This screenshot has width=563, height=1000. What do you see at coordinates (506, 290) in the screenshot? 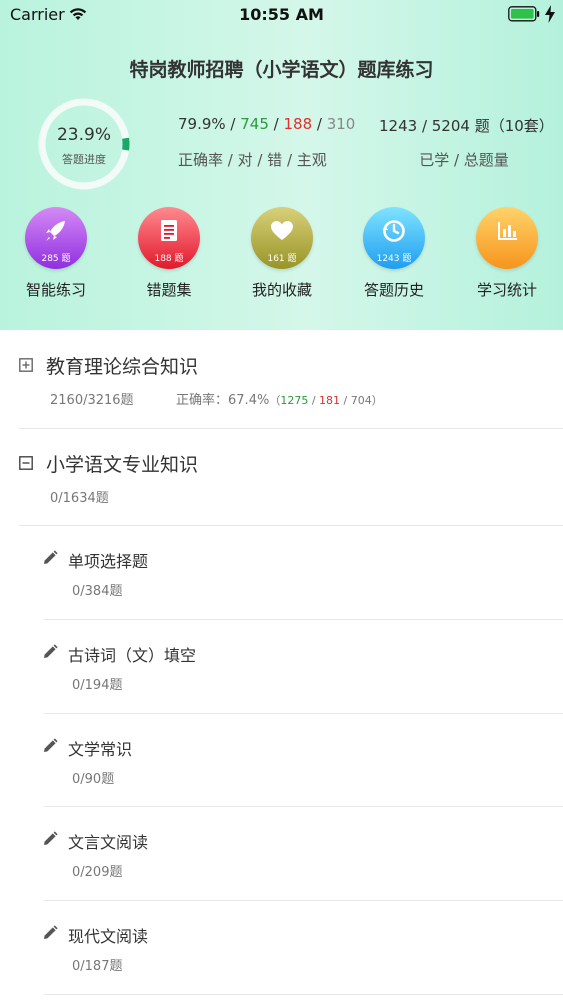
I see `study-stats-label: 学习统计` at bounding box center [506, 290].